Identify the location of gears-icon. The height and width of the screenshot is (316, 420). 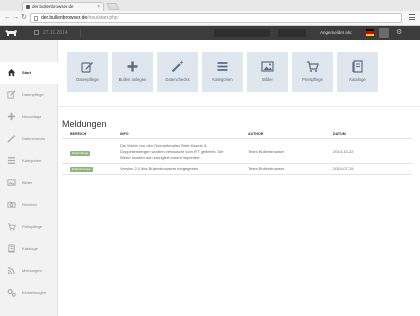
(11, 293).